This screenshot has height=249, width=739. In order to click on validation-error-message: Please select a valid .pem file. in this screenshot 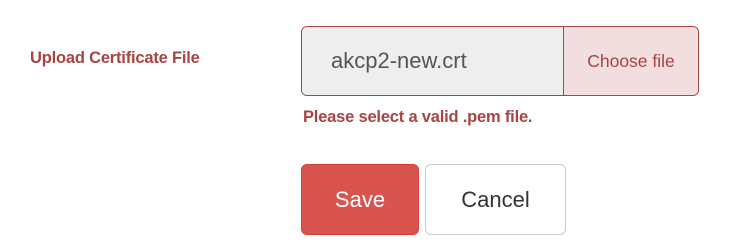, I will do `click(418, 117)`.